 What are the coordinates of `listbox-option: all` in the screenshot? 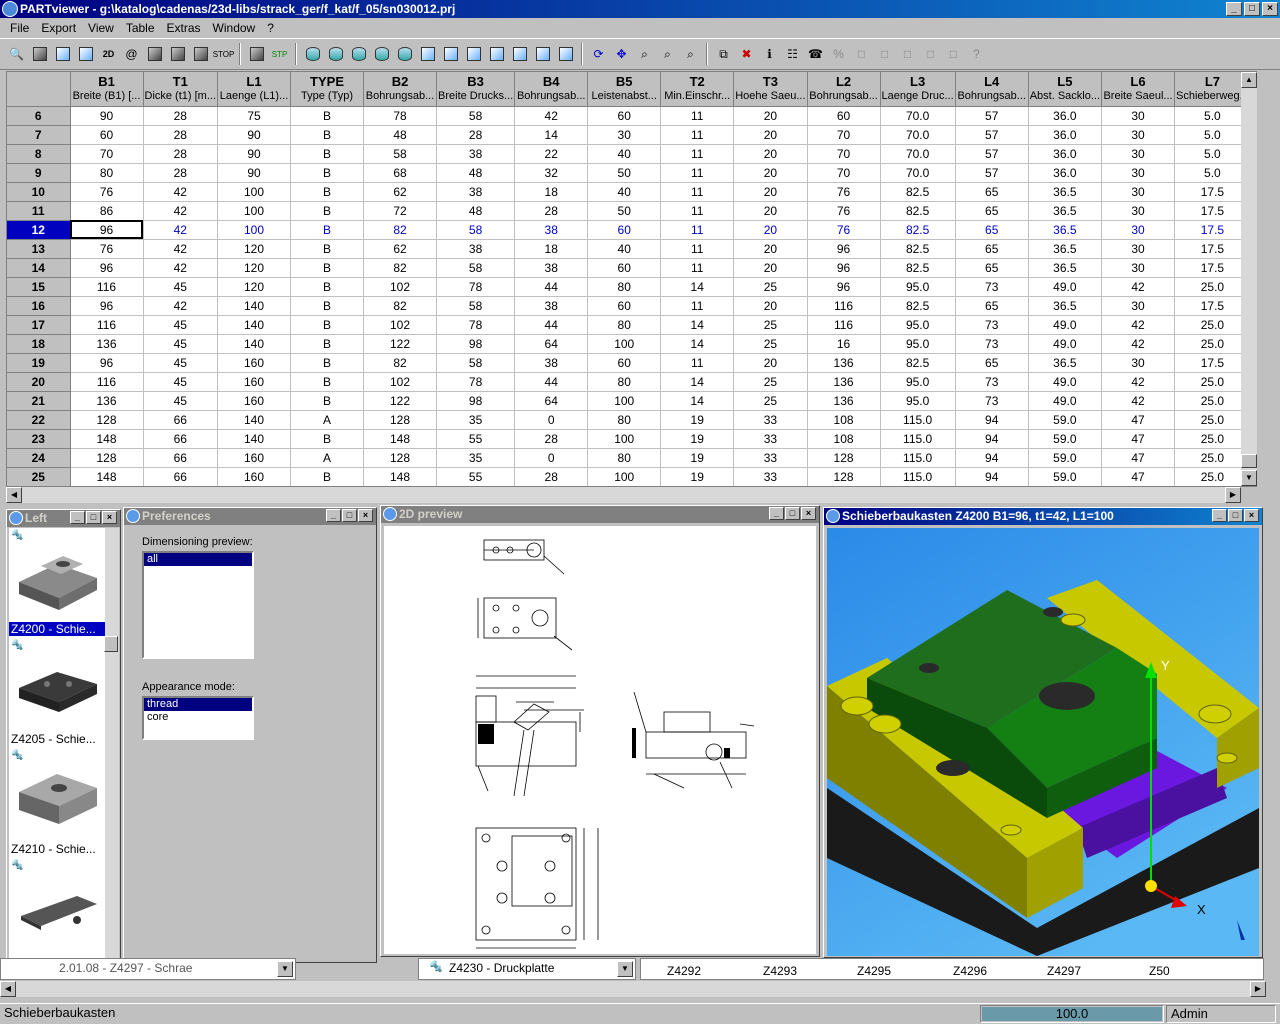 It's located at (198, 559).